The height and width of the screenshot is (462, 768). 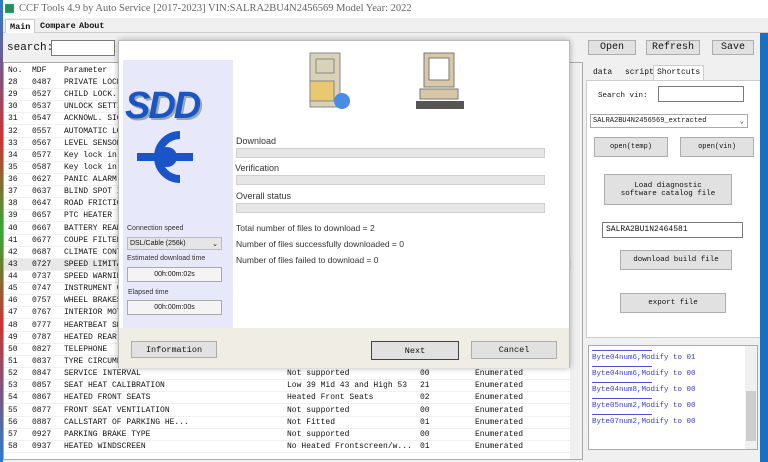 What do you see at coordinates (612, 47) in the screenshot?
I see `open-button: Open` at bounding box center [612, 47].